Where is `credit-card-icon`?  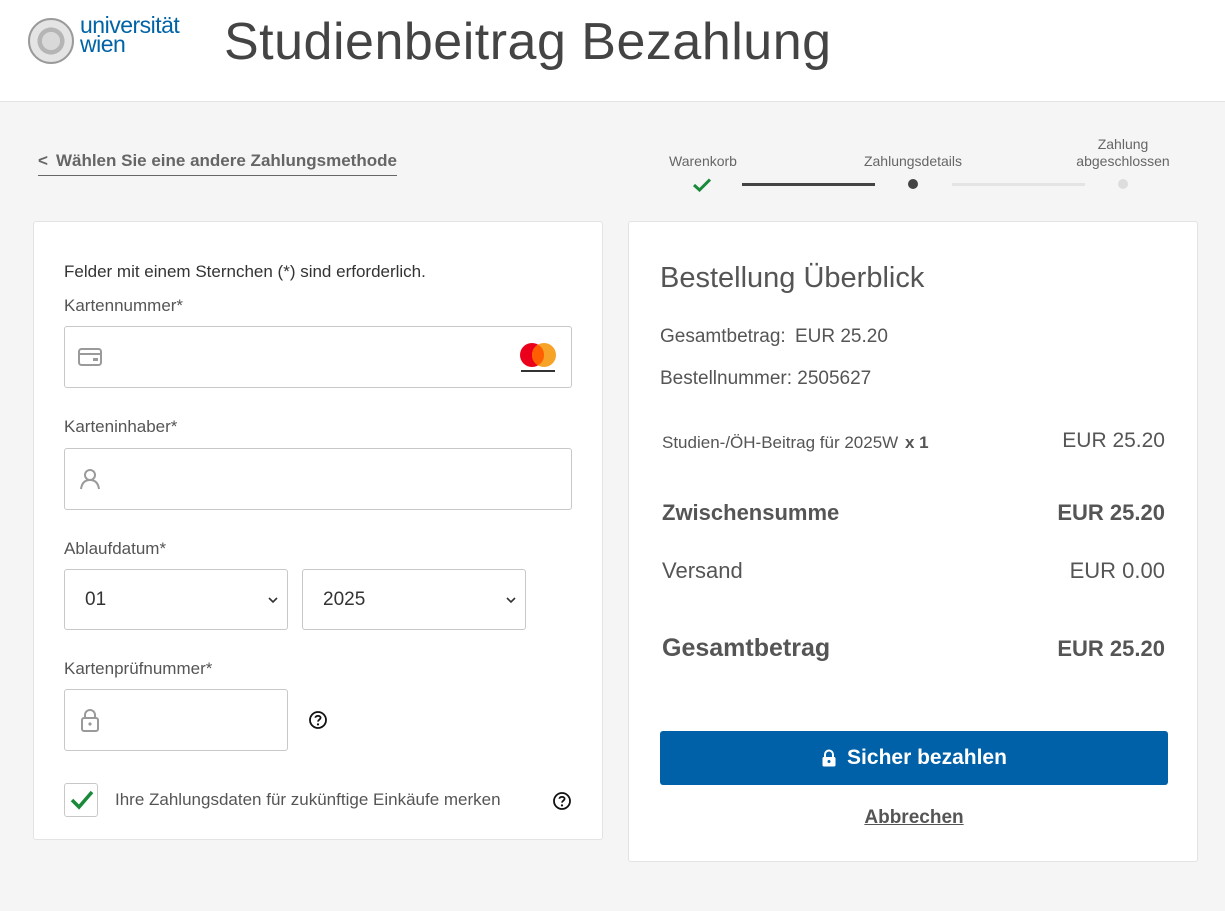
credit-card-icon is located at coordinates (90, 357).